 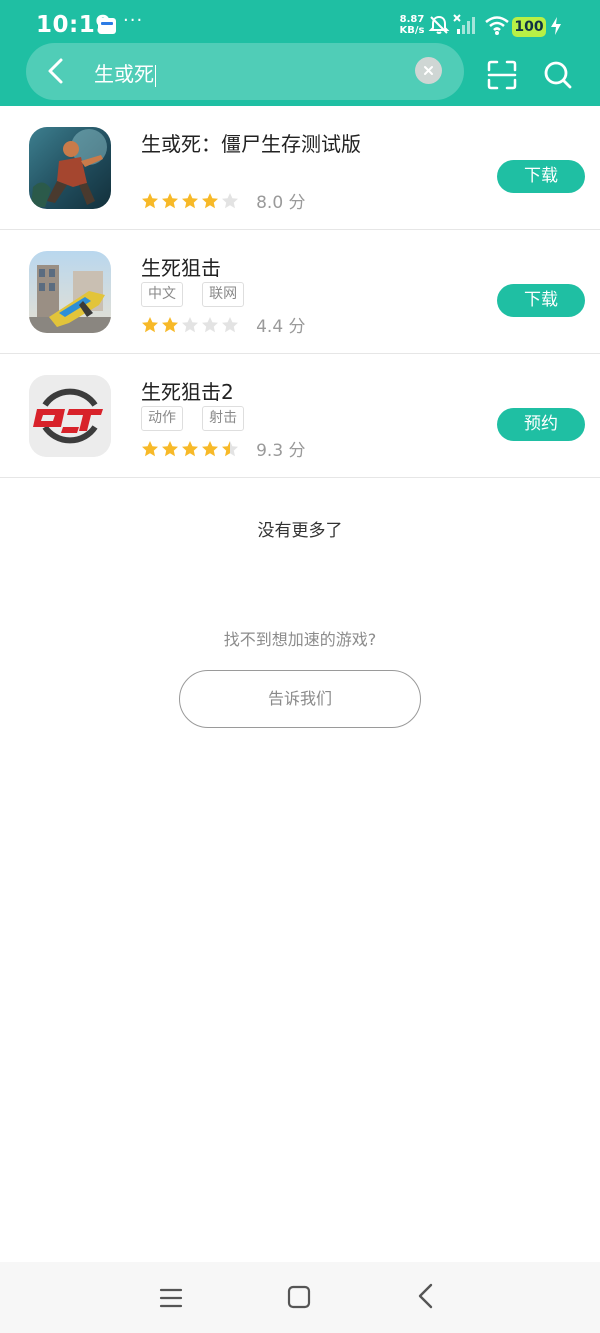 I want to click on tag-list: 中文 联网, so click(x=199, y=294).